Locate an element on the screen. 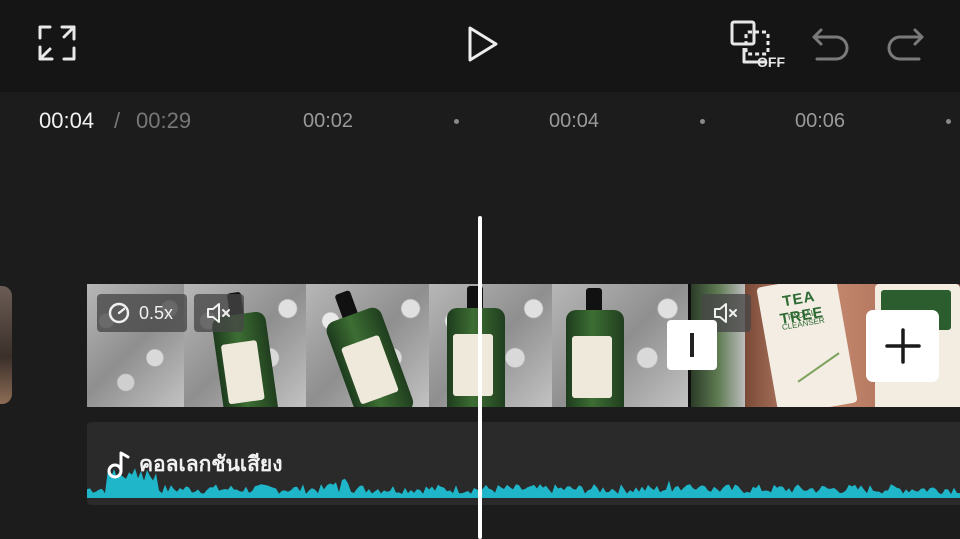  plus-icon is located at coordinates (902, 346).